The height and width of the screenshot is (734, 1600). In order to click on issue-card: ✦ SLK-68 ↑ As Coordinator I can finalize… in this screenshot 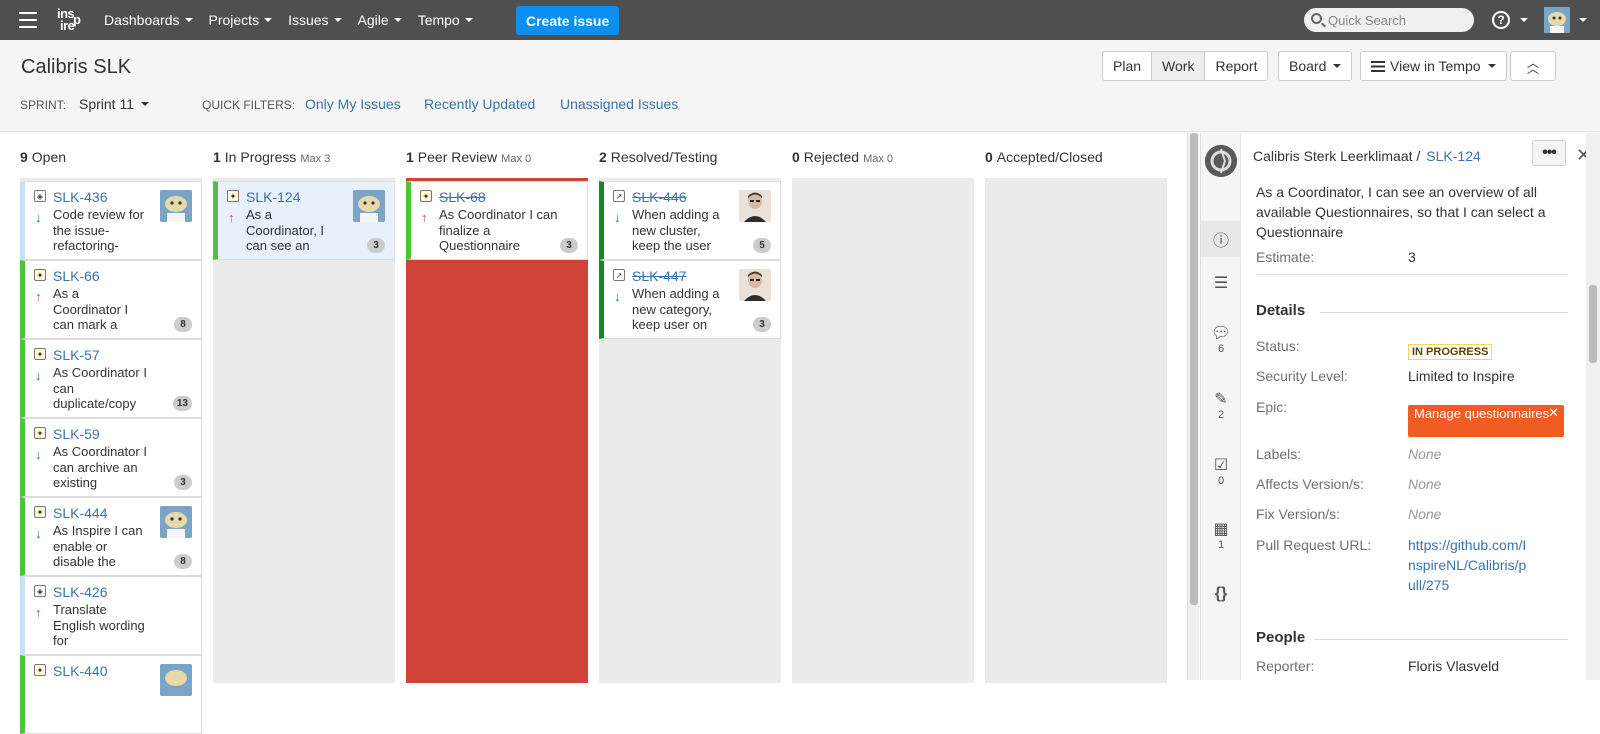, I will do `click(497, 220)`.